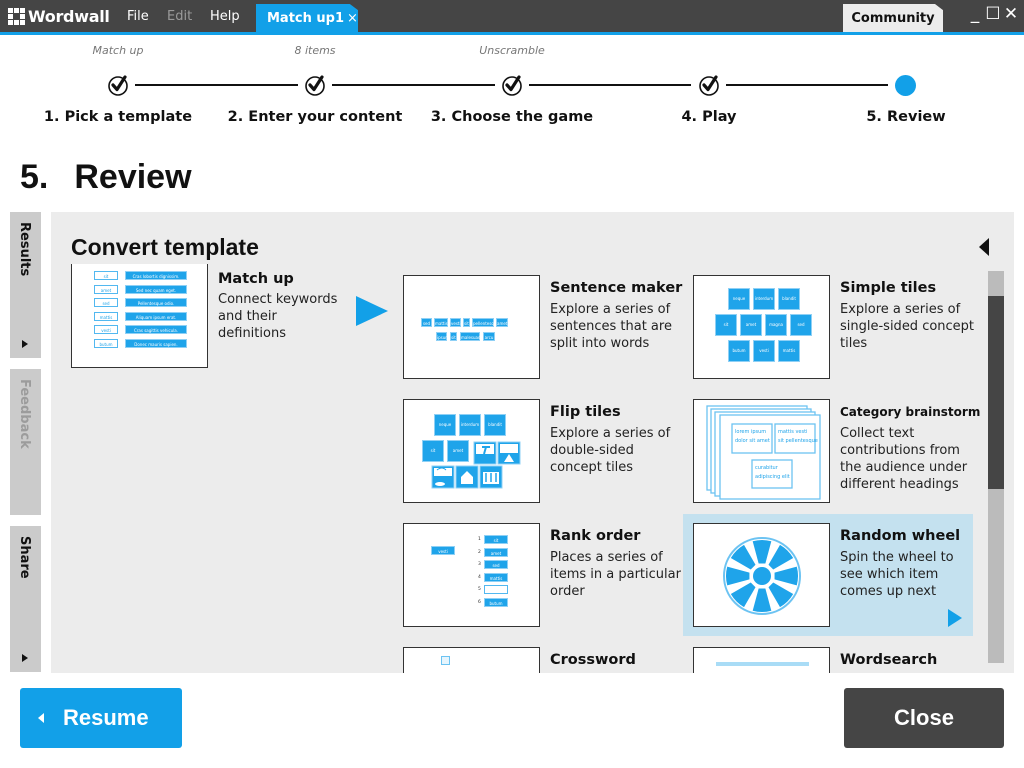 The height and width of the screenshot is (768, 1024). I want to click on template-title: Simple tiles, so click(888, 288).